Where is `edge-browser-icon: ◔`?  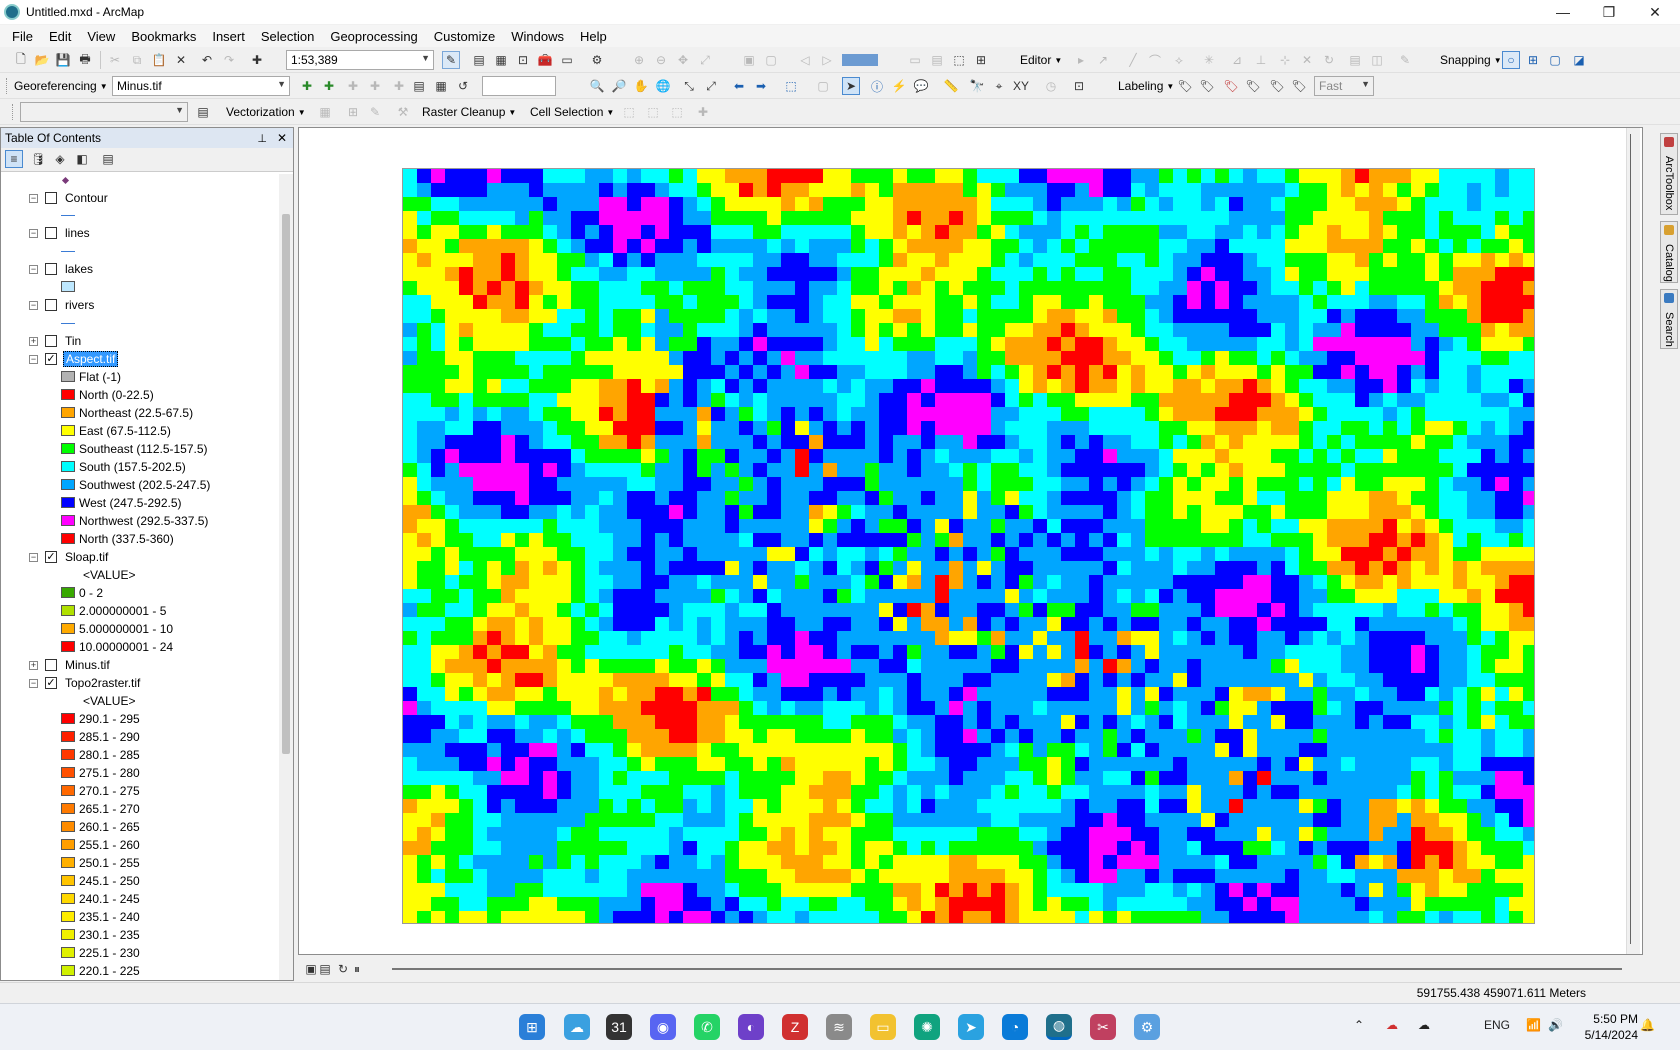 edge-browser-icon: ◔ is located at coordinates (1015, 1027).